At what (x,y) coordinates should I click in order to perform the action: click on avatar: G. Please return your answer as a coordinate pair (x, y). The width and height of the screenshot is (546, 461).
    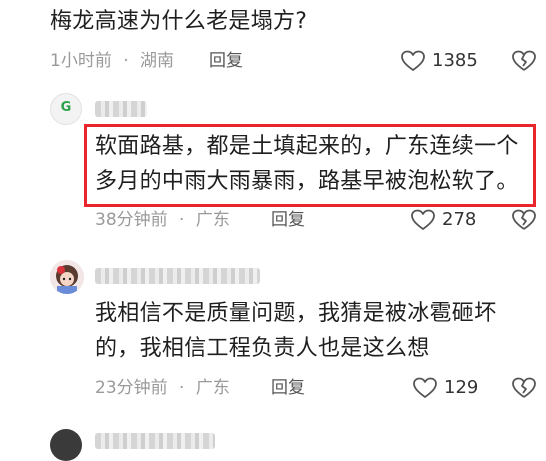
    Looking at the image, I should click on (66, 109).